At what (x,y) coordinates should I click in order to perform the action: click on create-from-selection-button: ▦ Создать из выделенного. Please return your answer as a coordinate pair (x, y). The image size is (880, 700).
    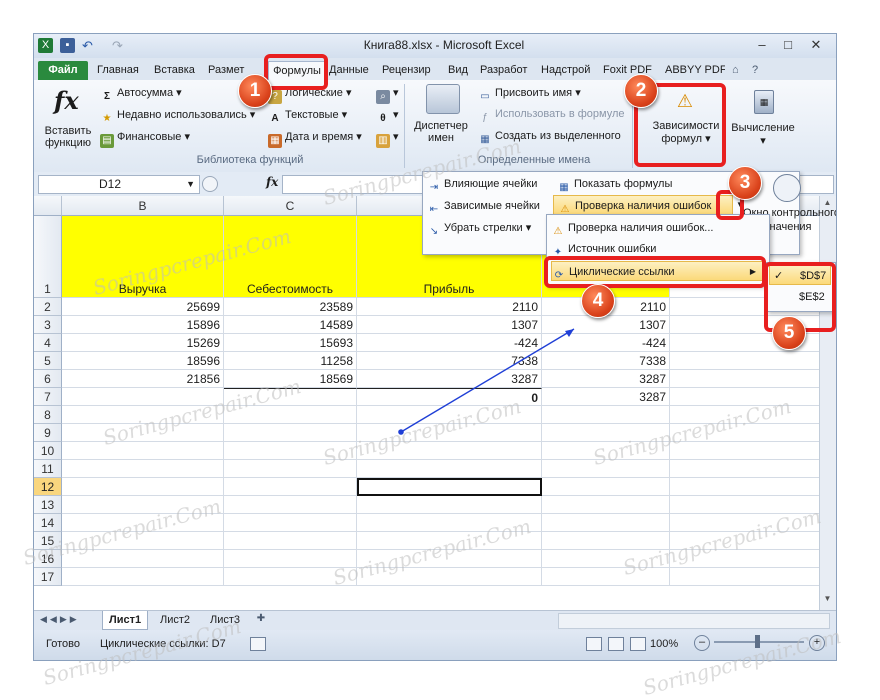
    Looking at the image, I should click on (549, 138).